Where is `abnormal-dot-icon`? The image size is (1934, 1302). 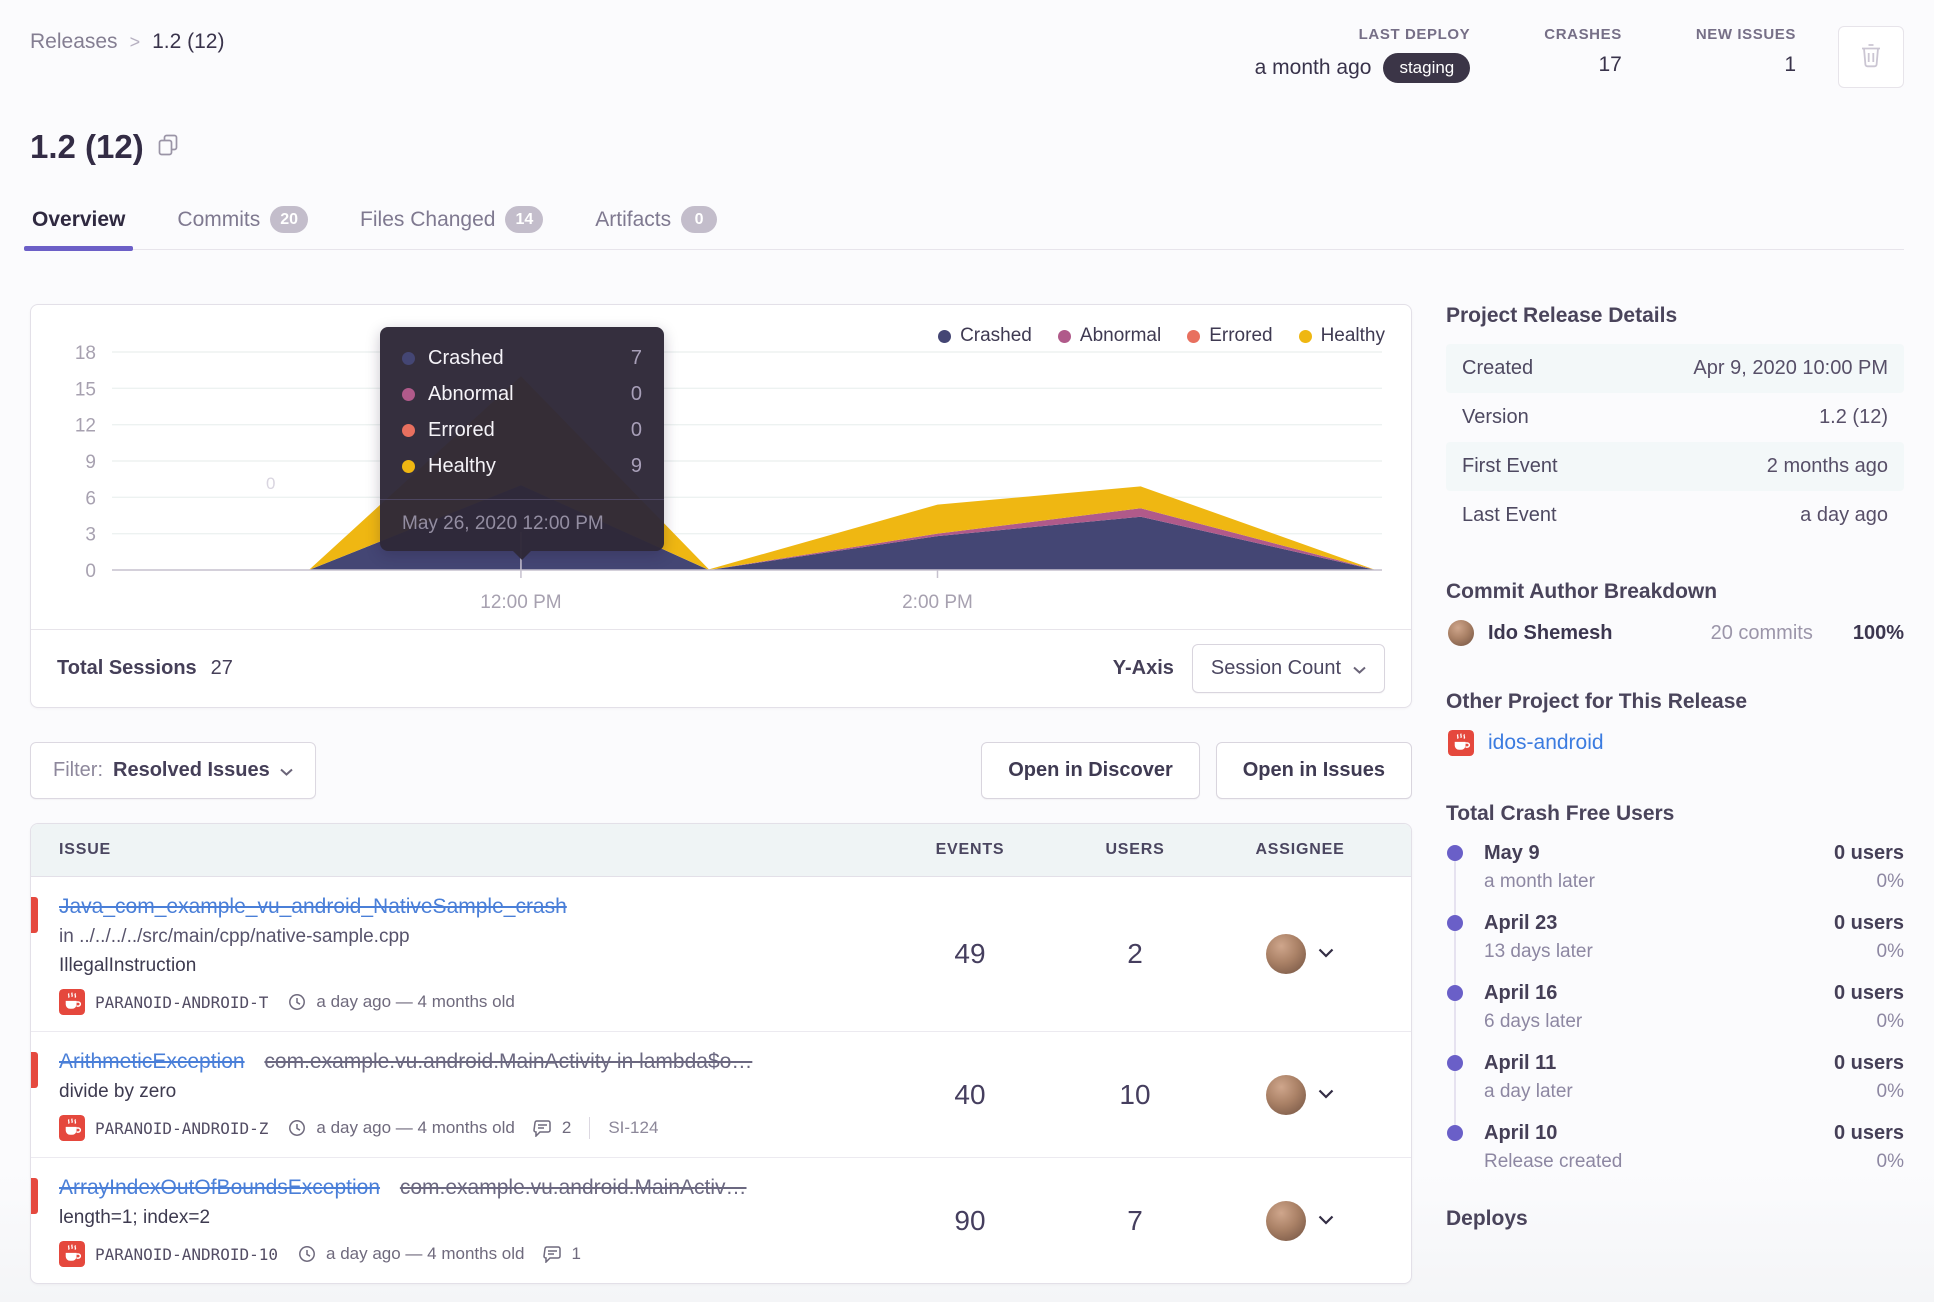 abnormal-dot-icon is located at coordinates (408, 394).